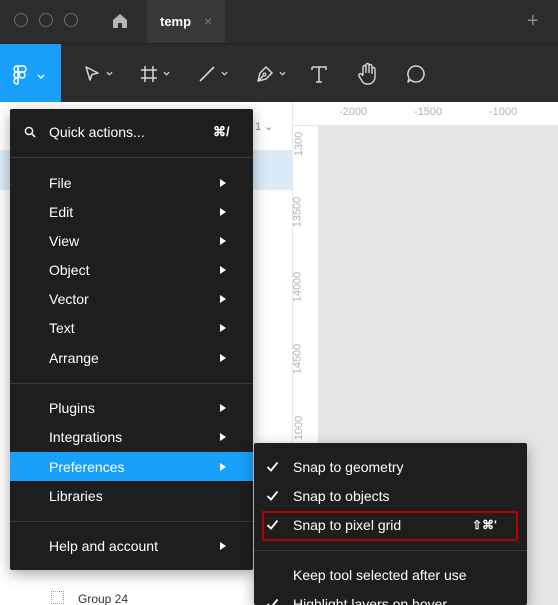 The height and width of the screenshot is (605, 558). What do you see at coordinates (62, 327) in the screenshot?
I see `menu-item-label: Text` at bounding box center [62, 327].